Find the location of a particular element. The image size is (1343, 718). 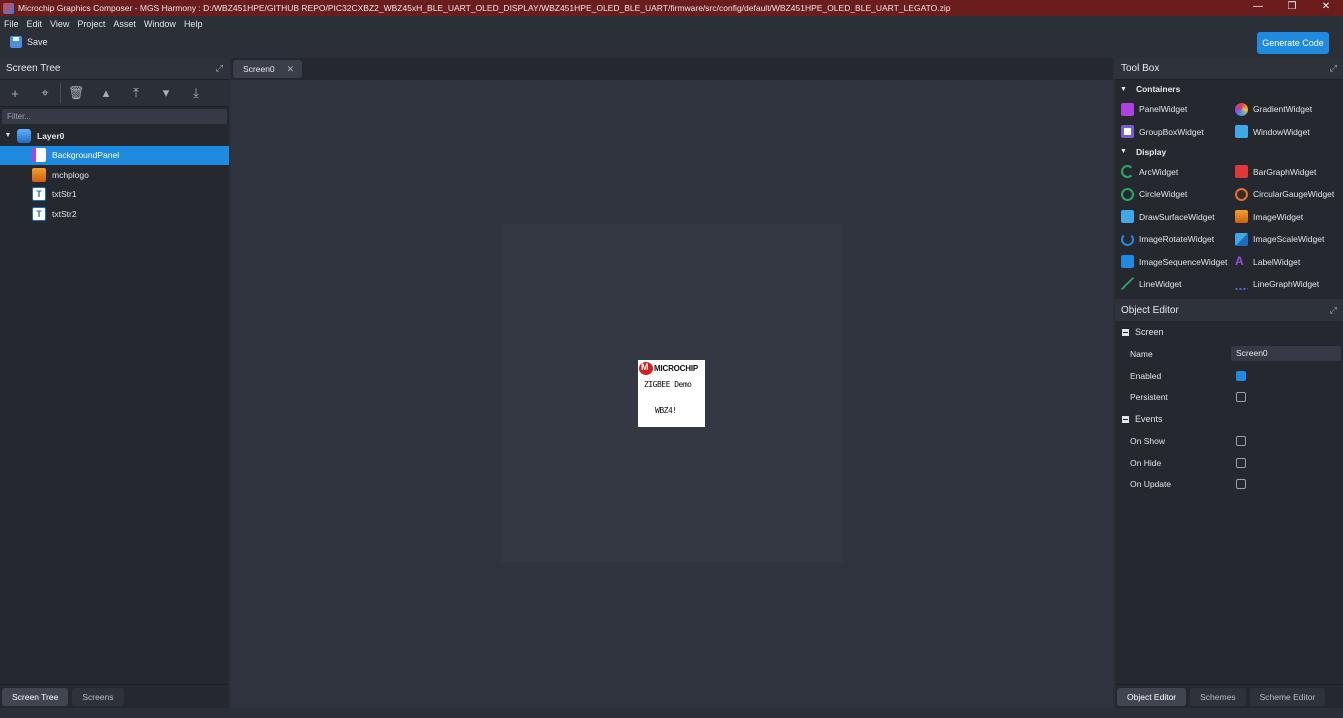

prop-name: Name Screen0 is located at coordinates (1229, 354).